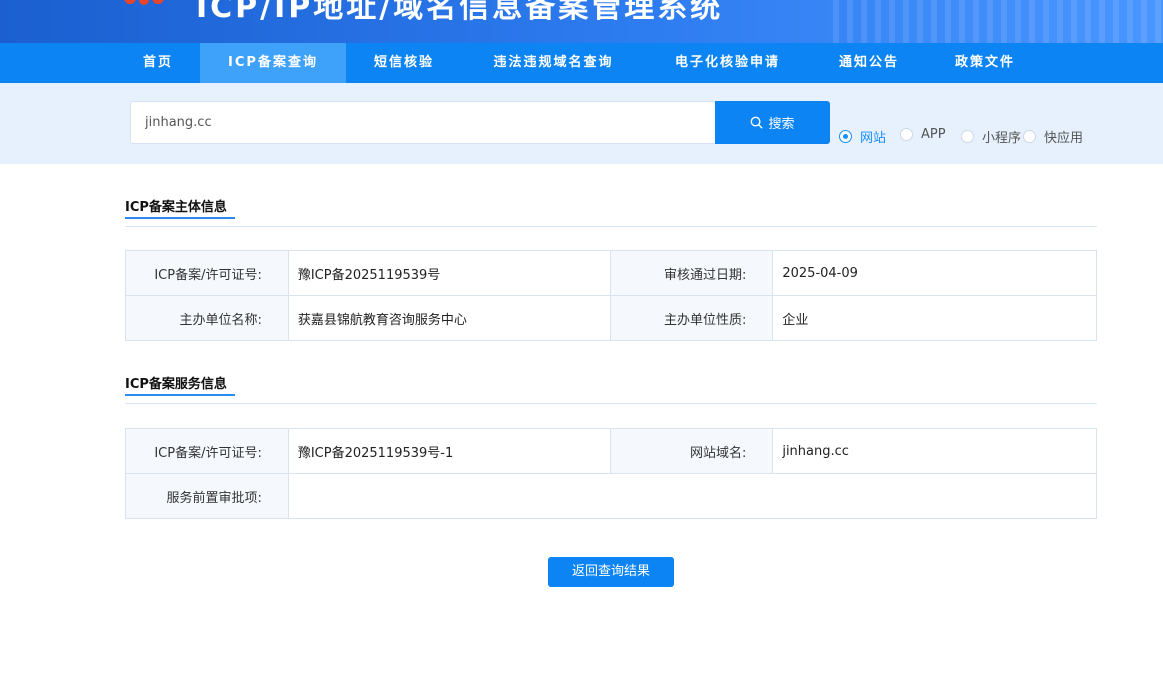  I want to click on pre-approval-label: 服务前置审批项:, so click(207, 496).